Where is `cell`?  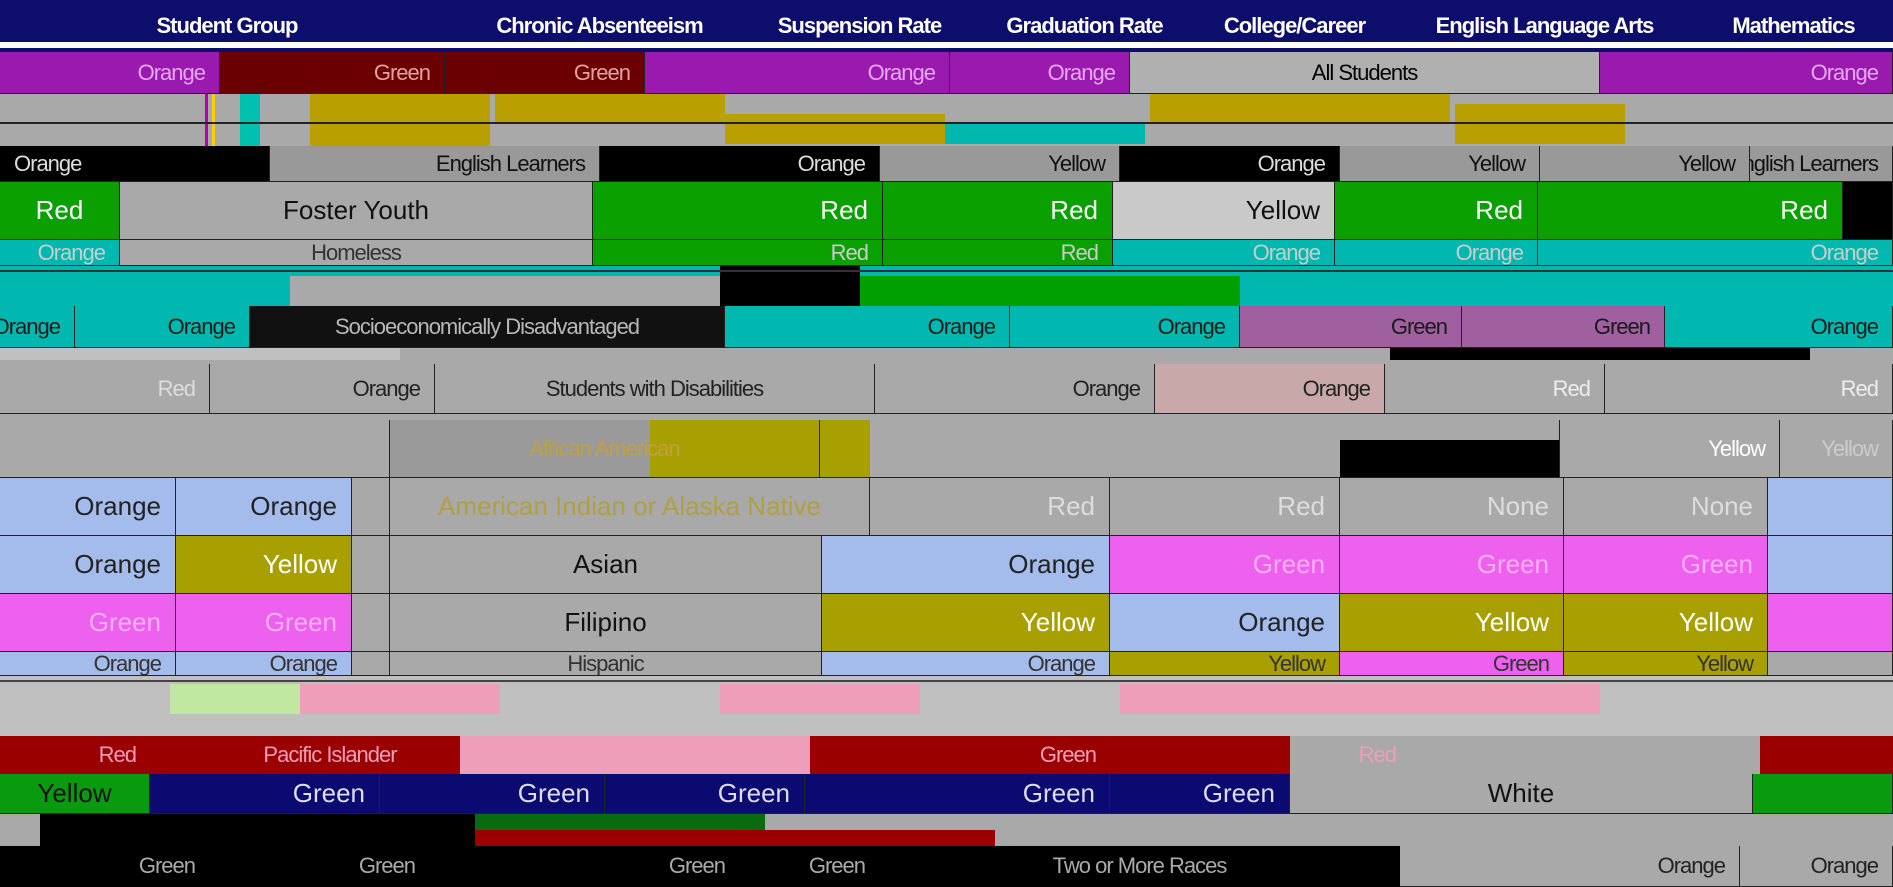 cell is located at coordinates (1868, 211).